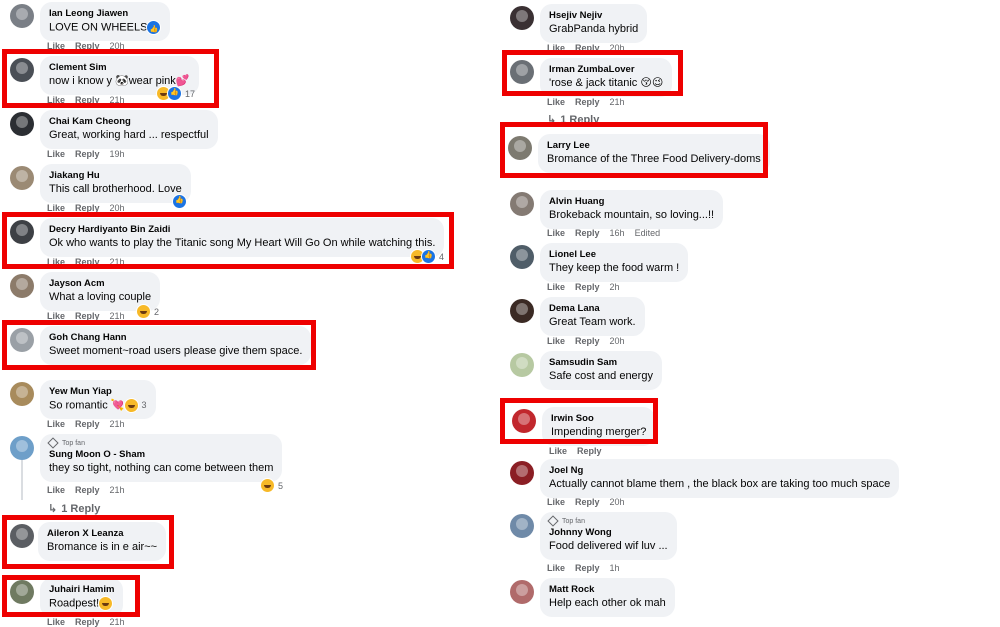 Image resolution: width=1000 pixels, height=627 pixels. I want to click on comment-author: Juhairi Hamim, so click(81, 589).